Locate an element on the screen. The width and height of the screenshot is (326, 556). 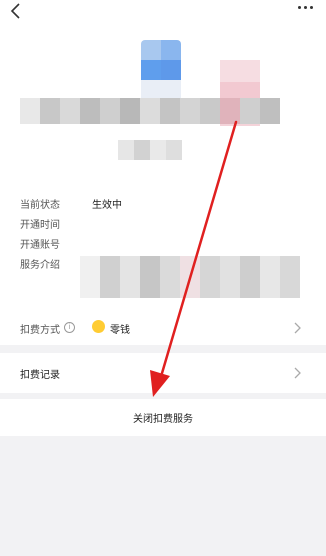
close-billing-service-button: 关闭扣费服务 is located at coordinates (163, 417).